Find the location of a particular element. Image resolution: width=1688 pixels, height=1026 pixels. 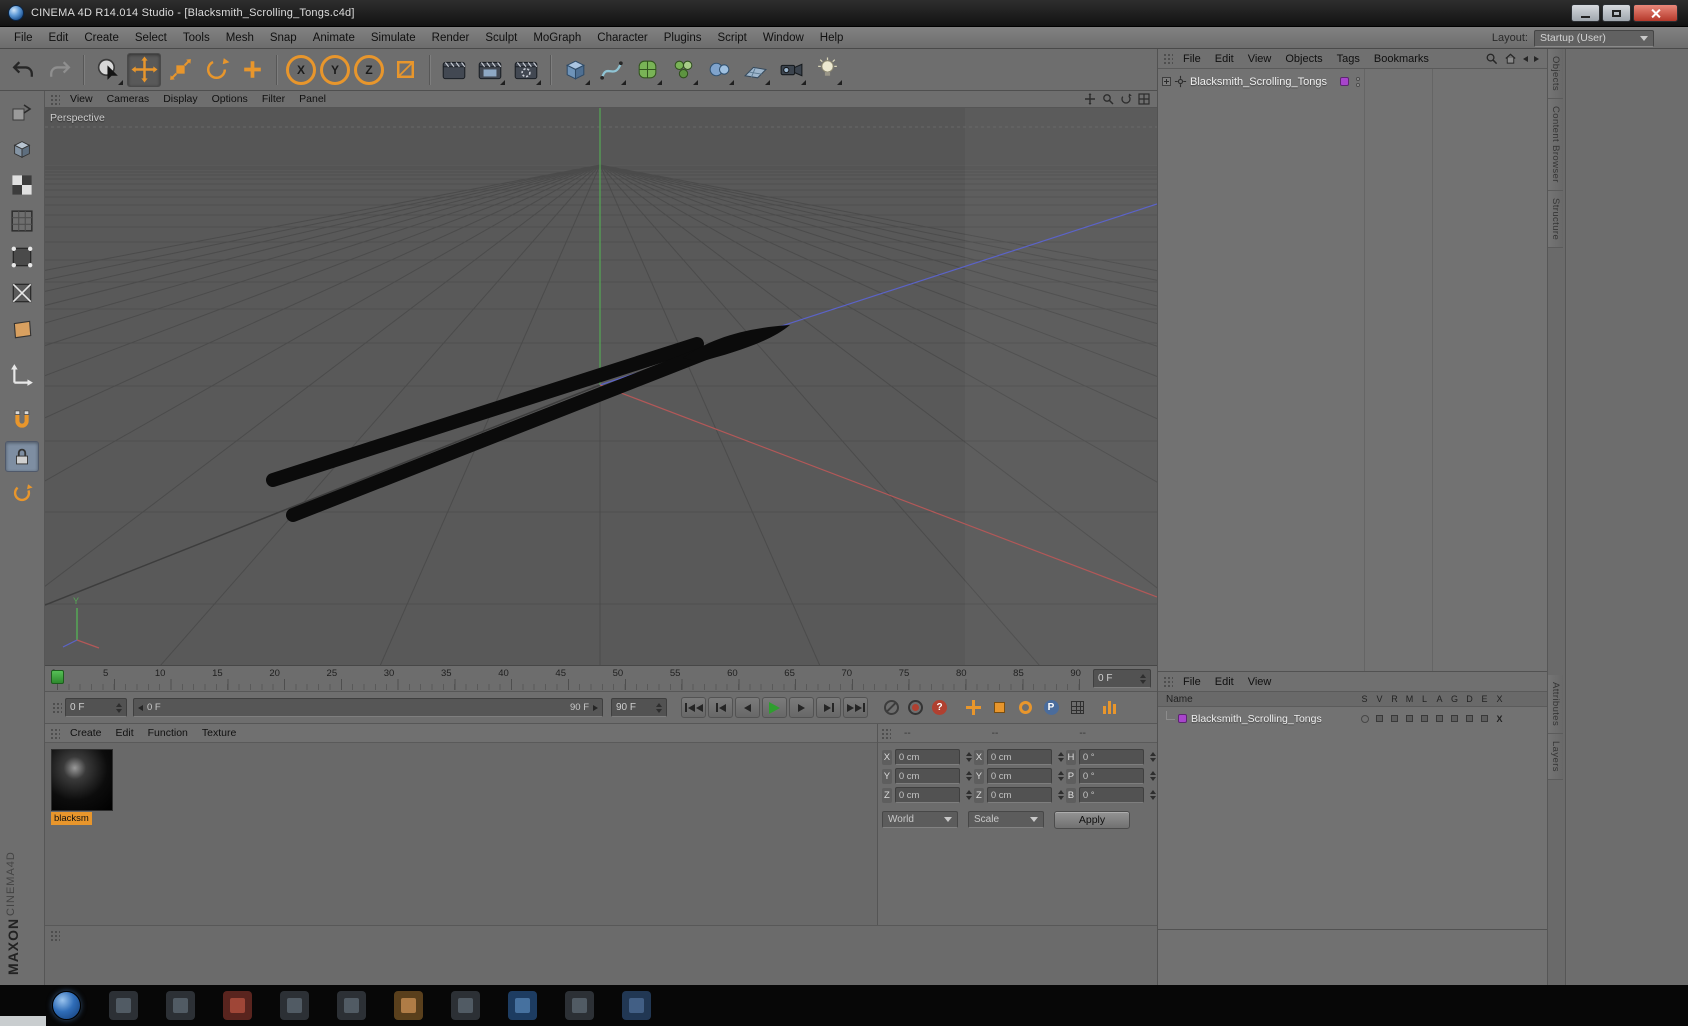

layer-xref-toggle: X is located at coordinates (1499, 719).